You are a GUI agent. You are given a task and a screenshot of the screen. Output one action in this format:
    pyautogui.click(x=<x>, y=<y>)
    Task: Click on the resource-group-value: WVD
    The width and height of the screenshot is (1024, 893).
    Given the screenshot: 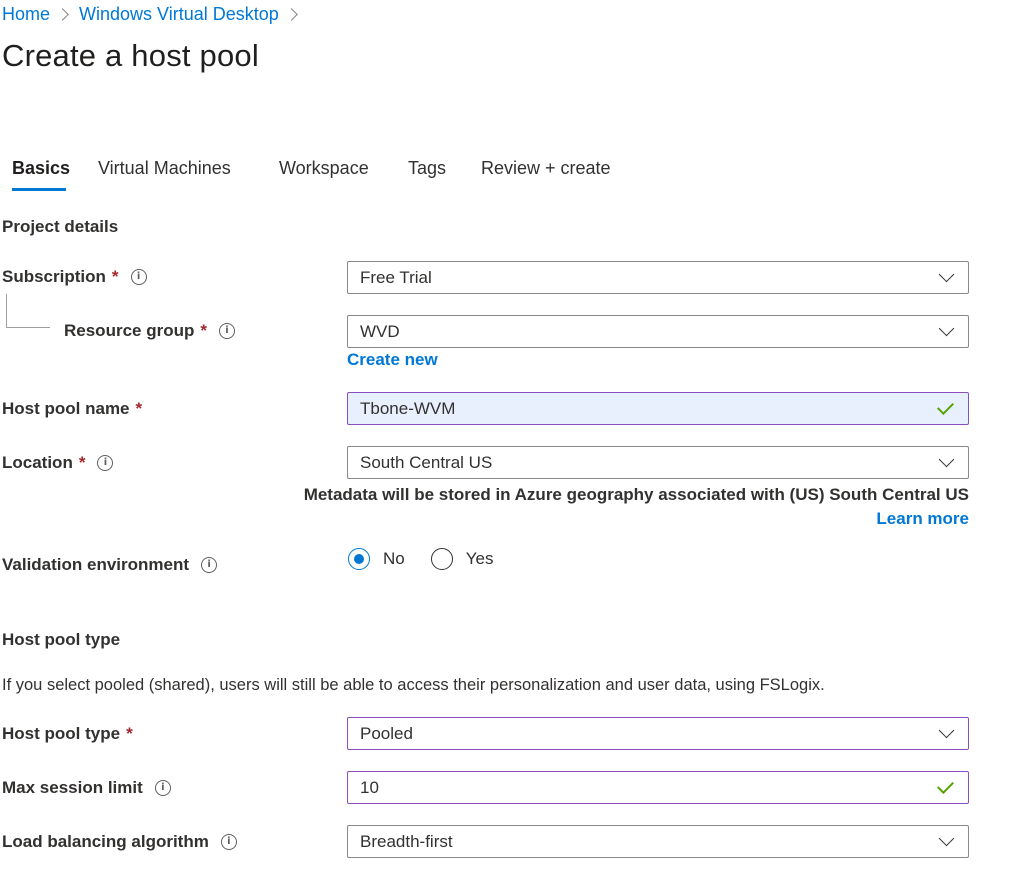 What is the action you would take?
    pyautogui.click(x=380, y=331)
    